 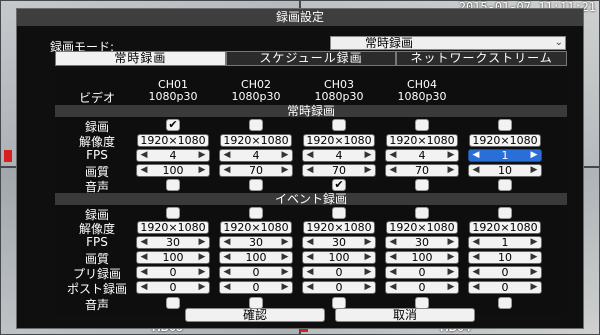 I want to click on continuous-record-checkbox: ✔, so click(x=173, y=125).